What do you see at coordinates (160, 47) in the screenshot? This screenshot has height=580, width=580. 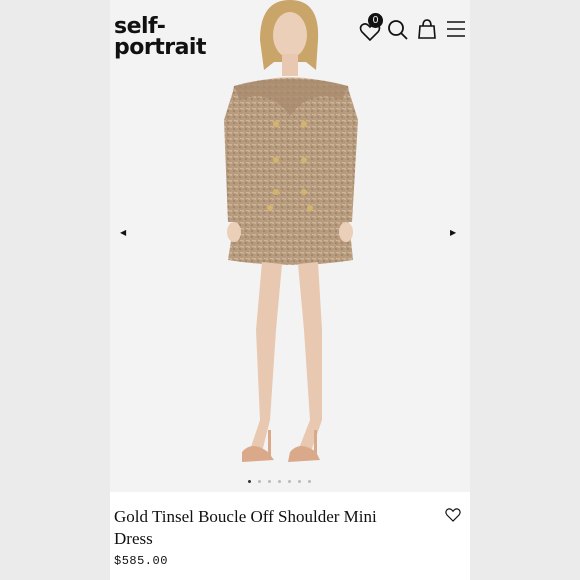 I see `brand-logo-line2: portrait` at bounding box center [160, 47].